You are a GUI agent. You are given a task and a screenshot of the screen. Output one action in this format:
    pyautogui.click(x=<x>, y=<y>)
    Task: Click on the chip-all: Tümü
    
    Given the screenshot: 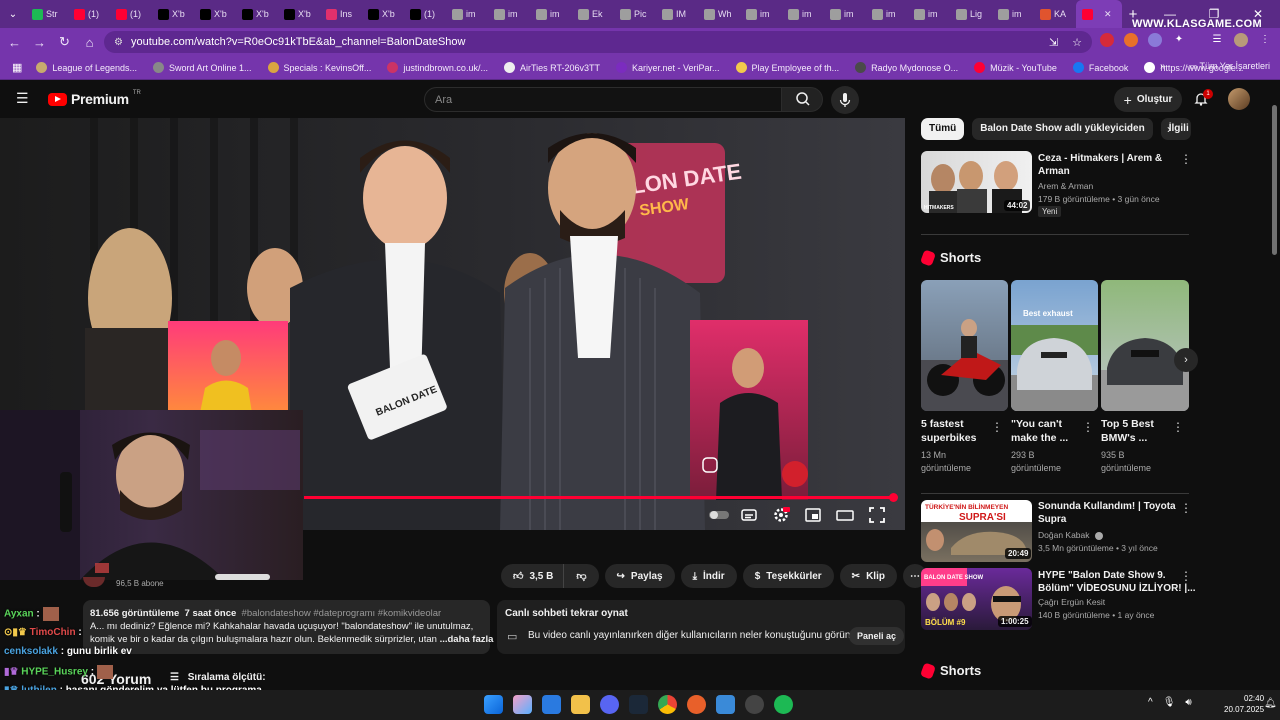 What is the action you would take?
    pyautogui.click(x=943, y=129)
    